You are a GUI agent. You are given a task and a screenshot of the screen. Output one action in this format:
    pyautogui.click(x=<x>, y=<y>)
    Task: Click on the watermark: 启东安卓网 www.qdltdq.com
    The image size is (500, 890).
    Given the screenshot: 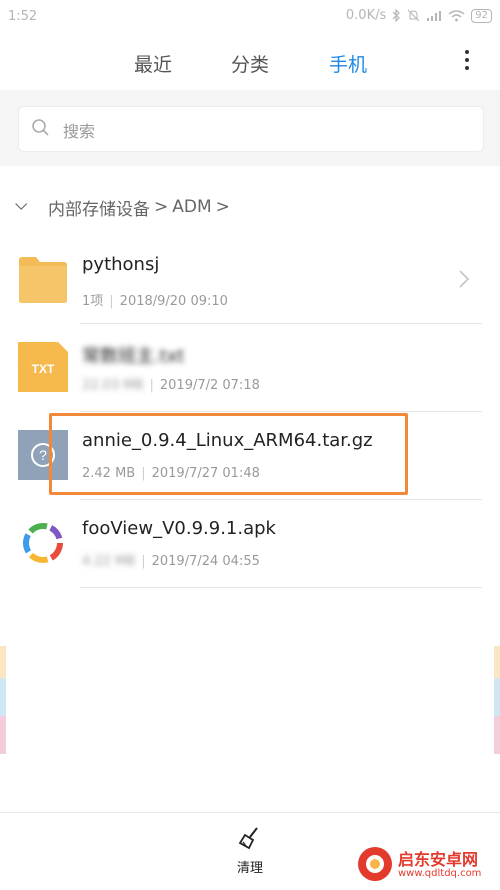 What is the action you would take?
    pyautogui.click(x=424, y=864)
    